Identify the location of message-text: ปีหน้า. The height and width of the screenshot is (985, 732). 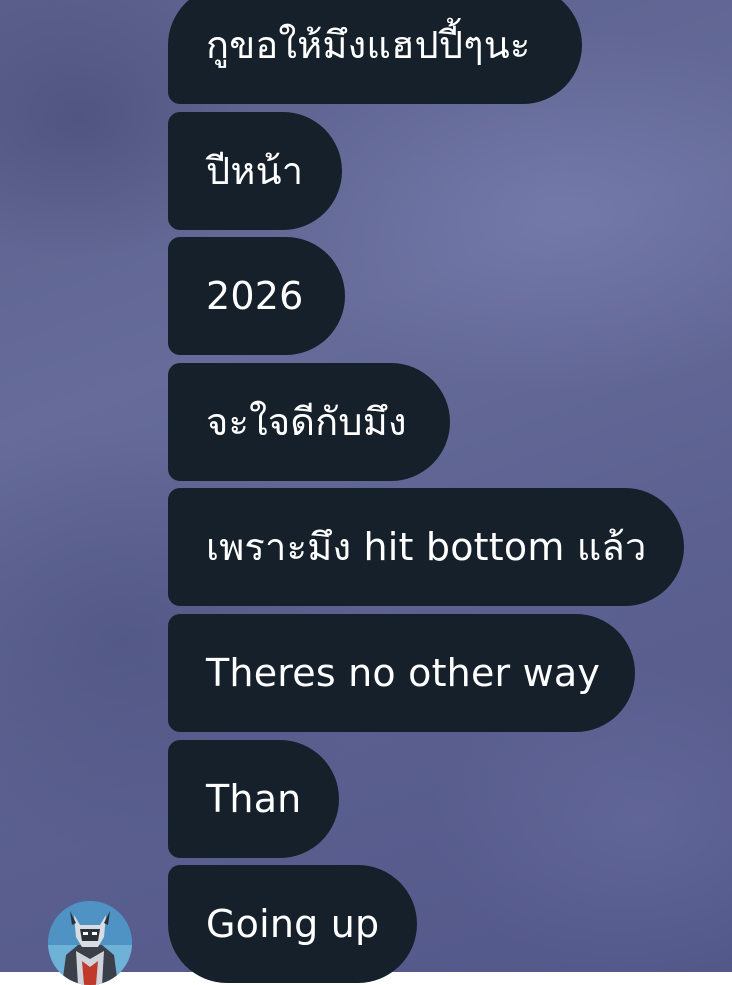
(255, 171).